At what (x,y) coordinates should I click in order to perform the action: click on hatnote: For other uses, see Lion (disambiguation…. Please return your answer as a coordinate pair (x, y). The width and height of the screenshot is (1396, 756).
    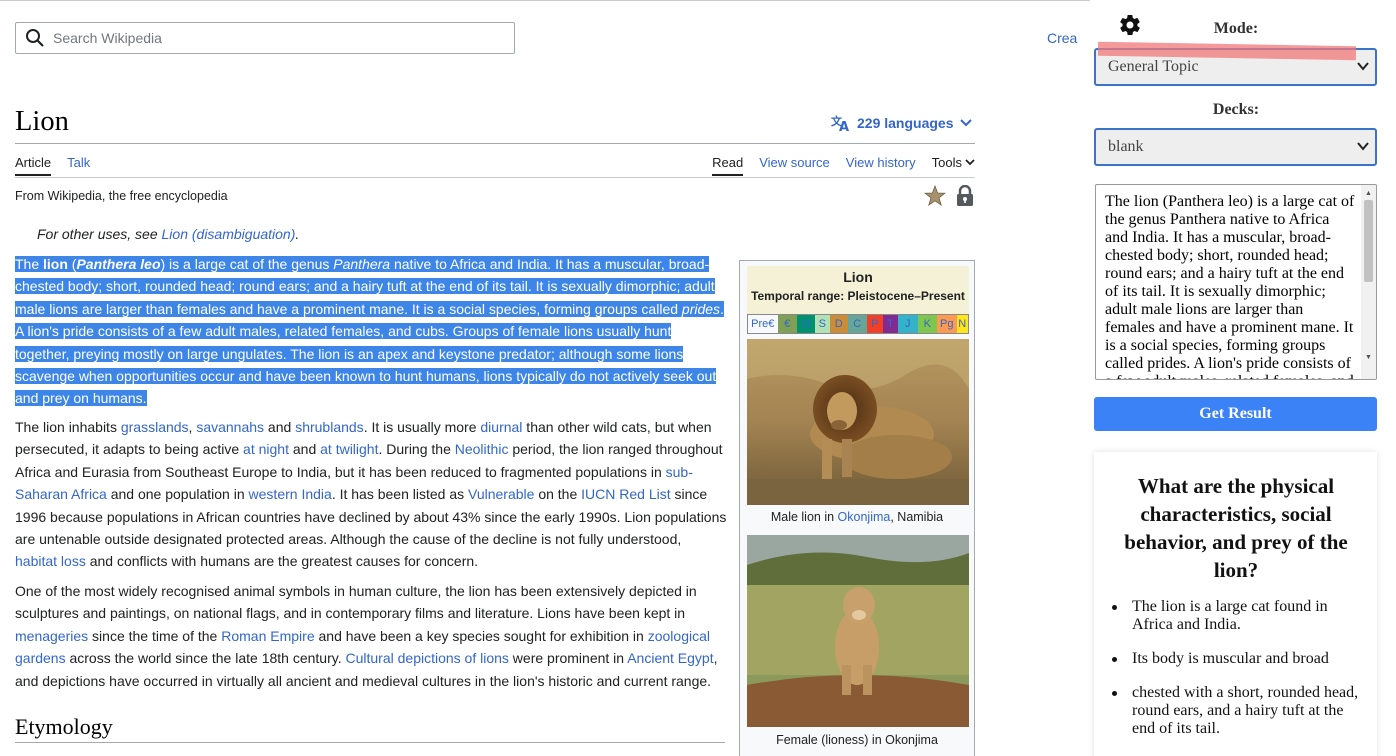
    Looking at the image, I should click on (168, 234).